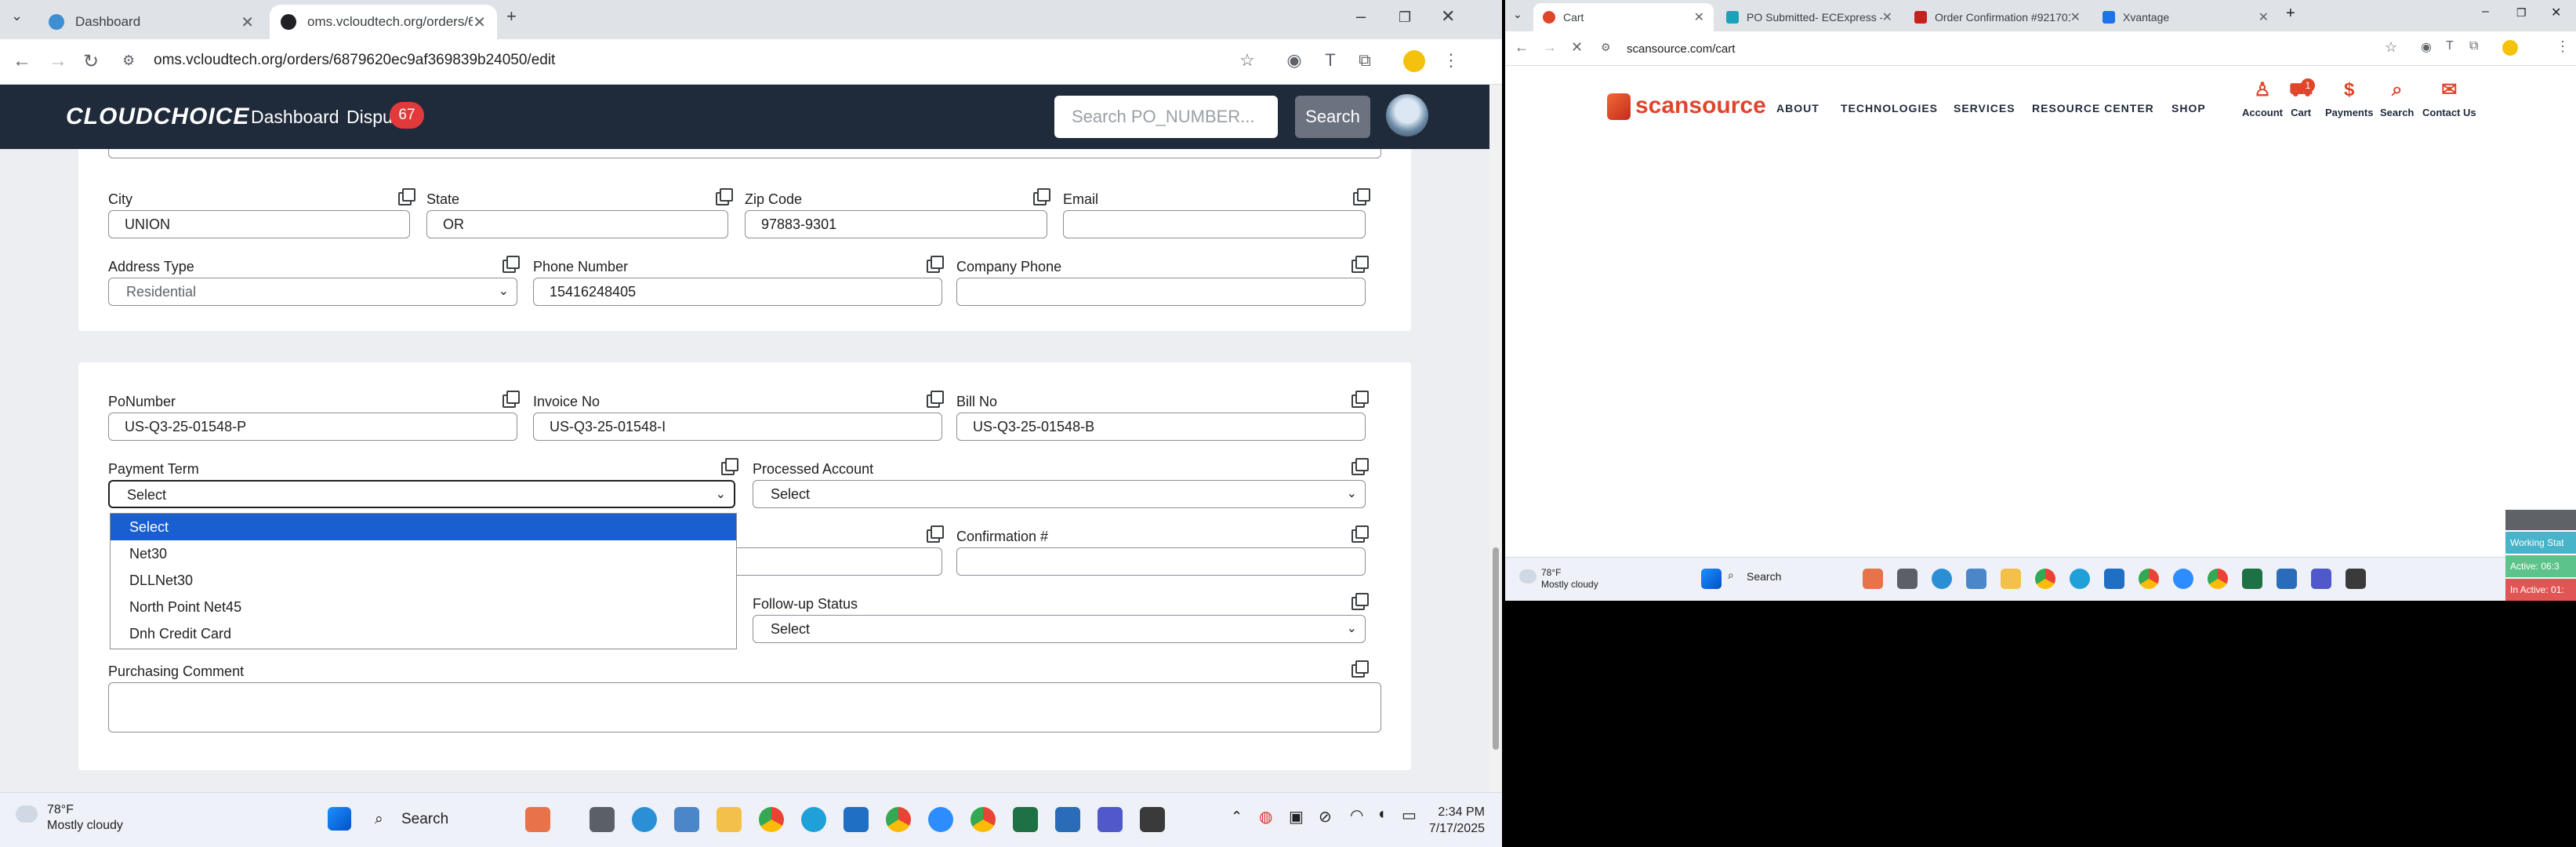 The height and width of the screenshot is (847, 2576). Describe the element at coordinates (1153, 819) in the screenshot. I see `sticky-notes-icon` at that location.